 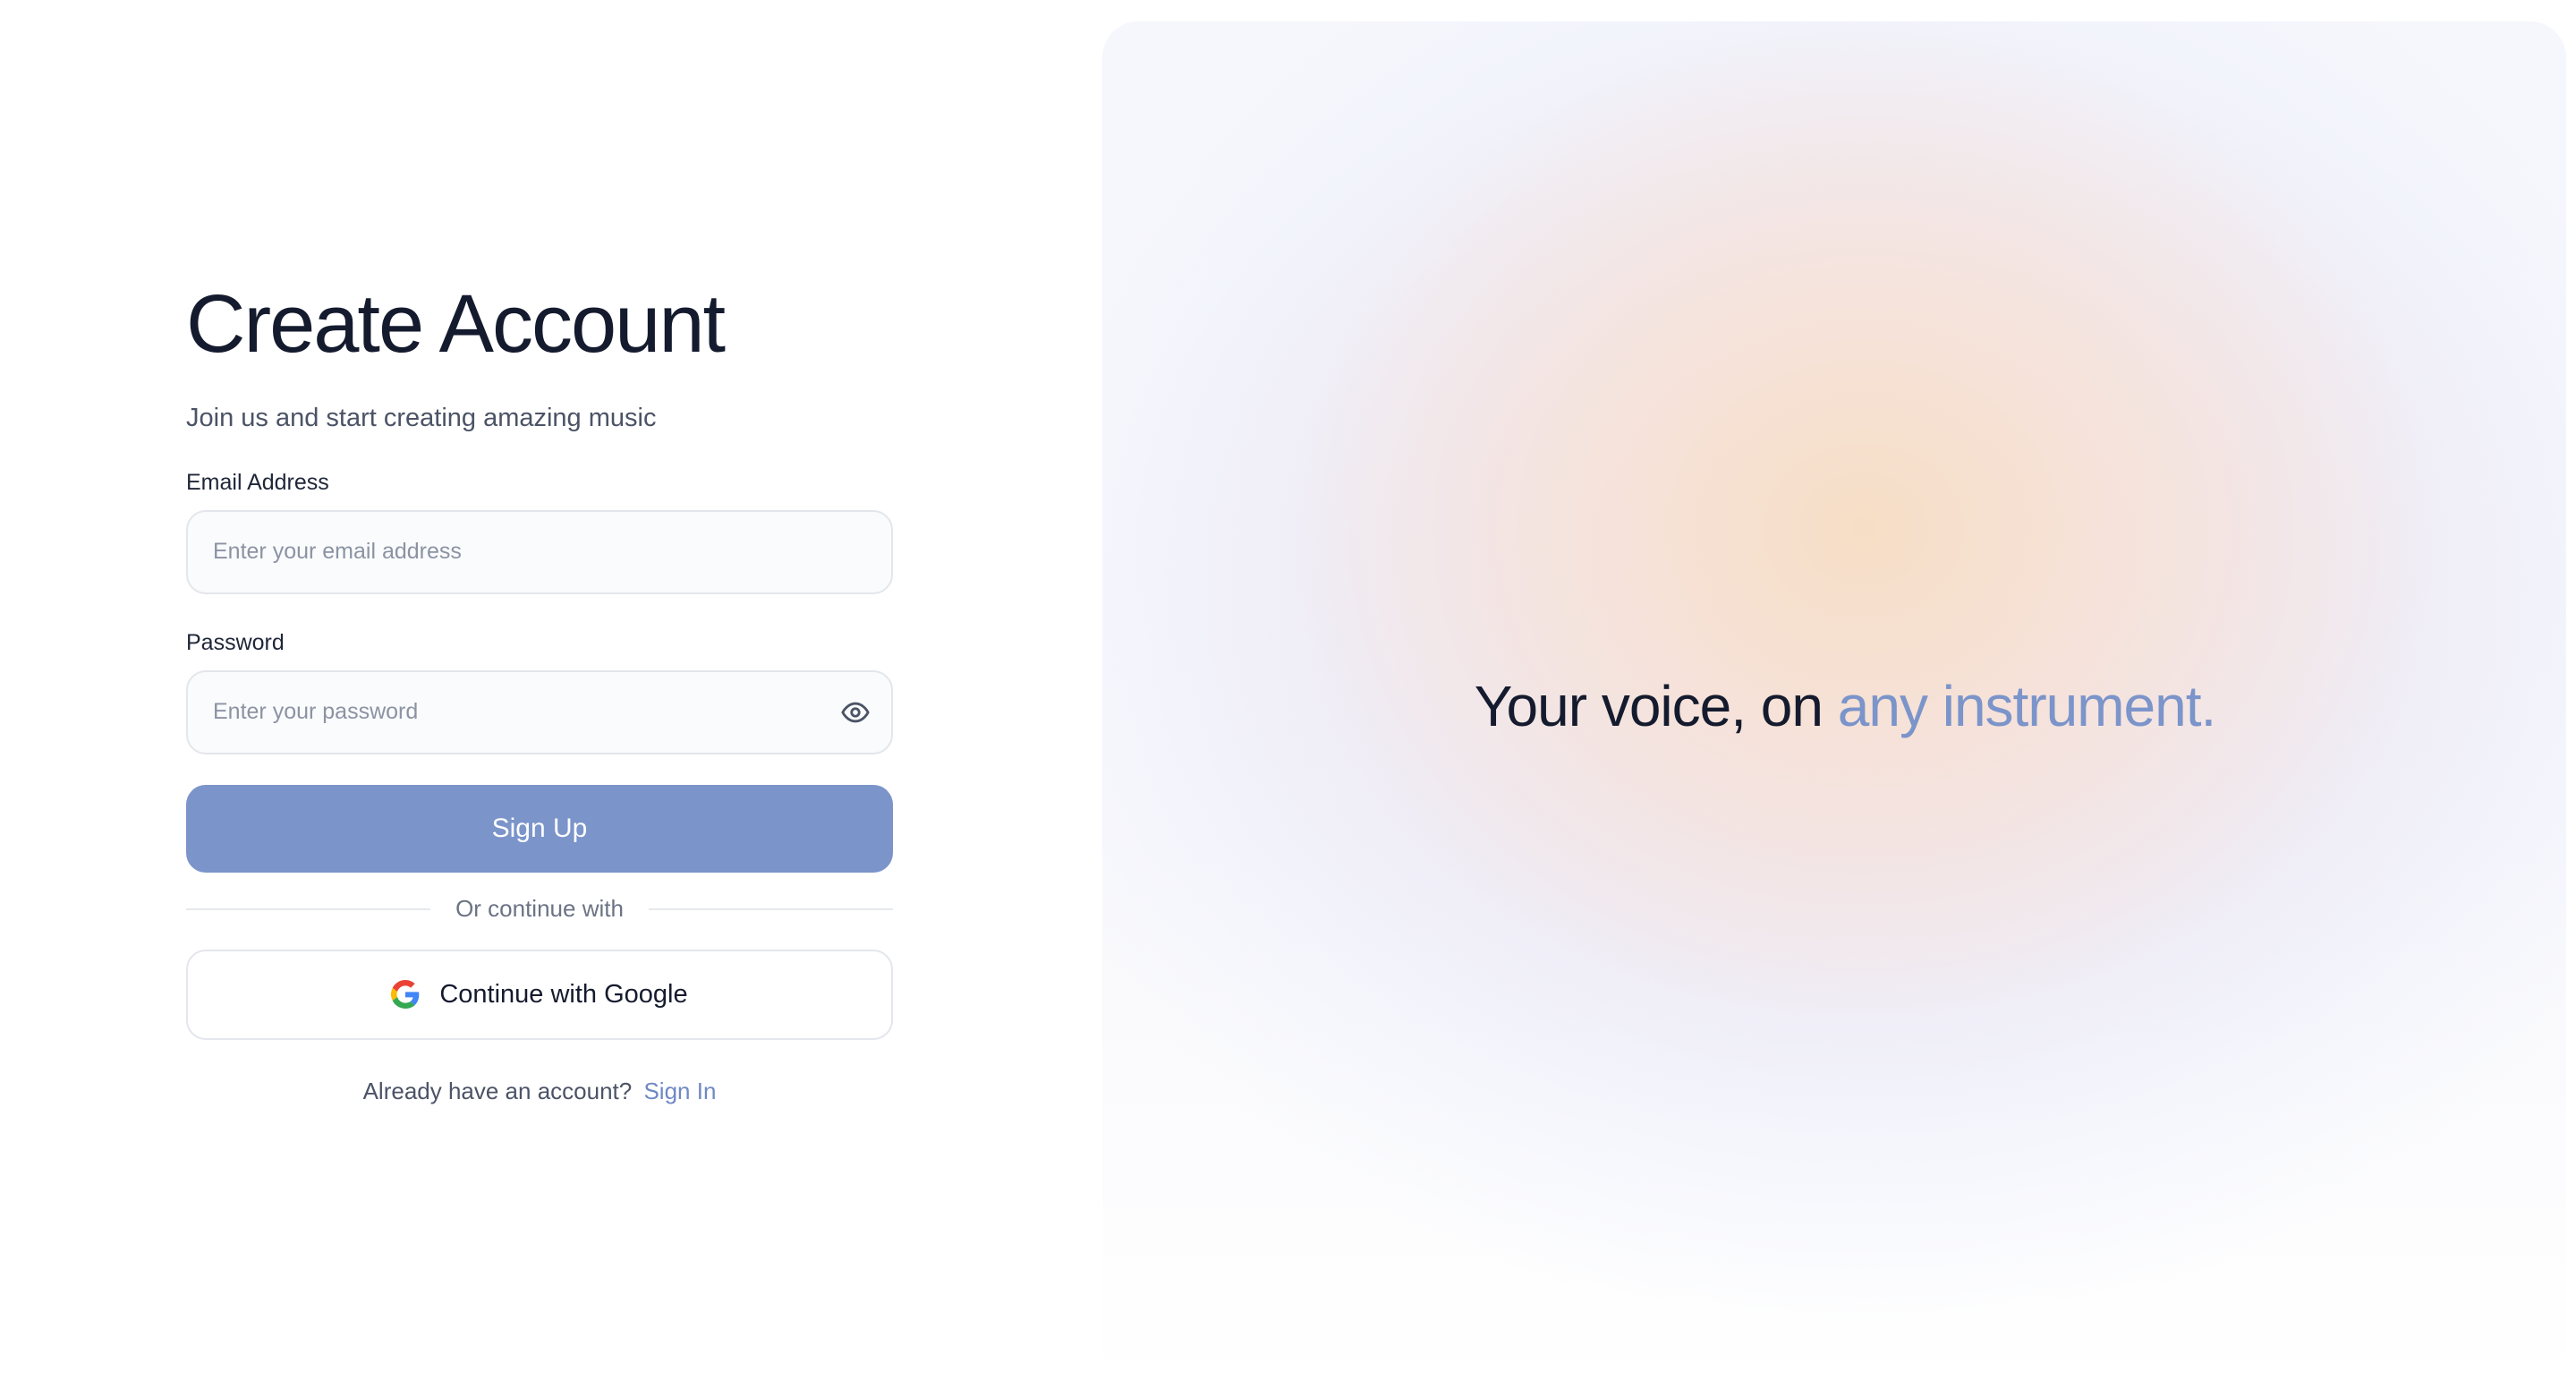 What do you see at coordinates (770, 909) in the screenshot?
I see `divider-line-right` at bounding box center [770, 909].